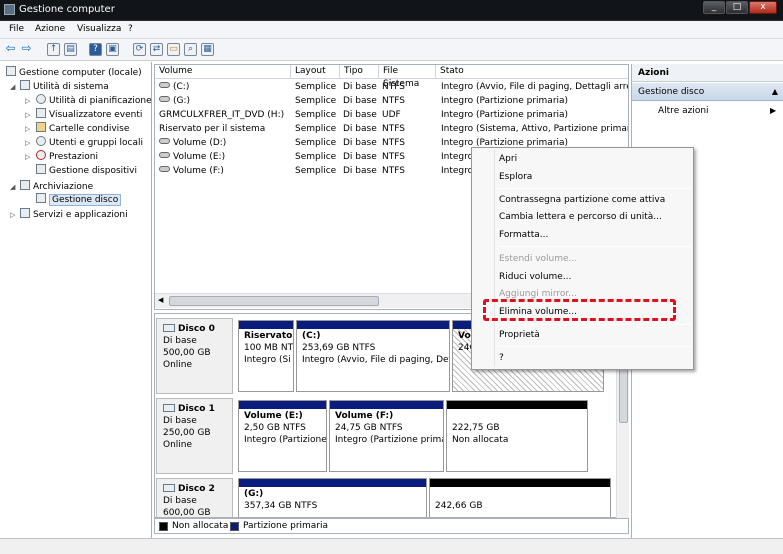 Image resolution: width=783 pixels, height=554 pixels. Describe the element at coordinates (714, 7) in the screenshot. I see `minimize-button: _` at that location.